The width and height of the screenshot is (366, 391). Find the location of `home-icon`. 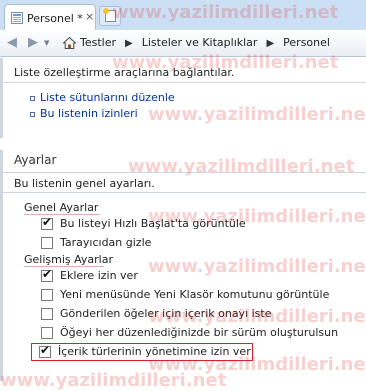

home-icon is located at coordinates (69, 43).